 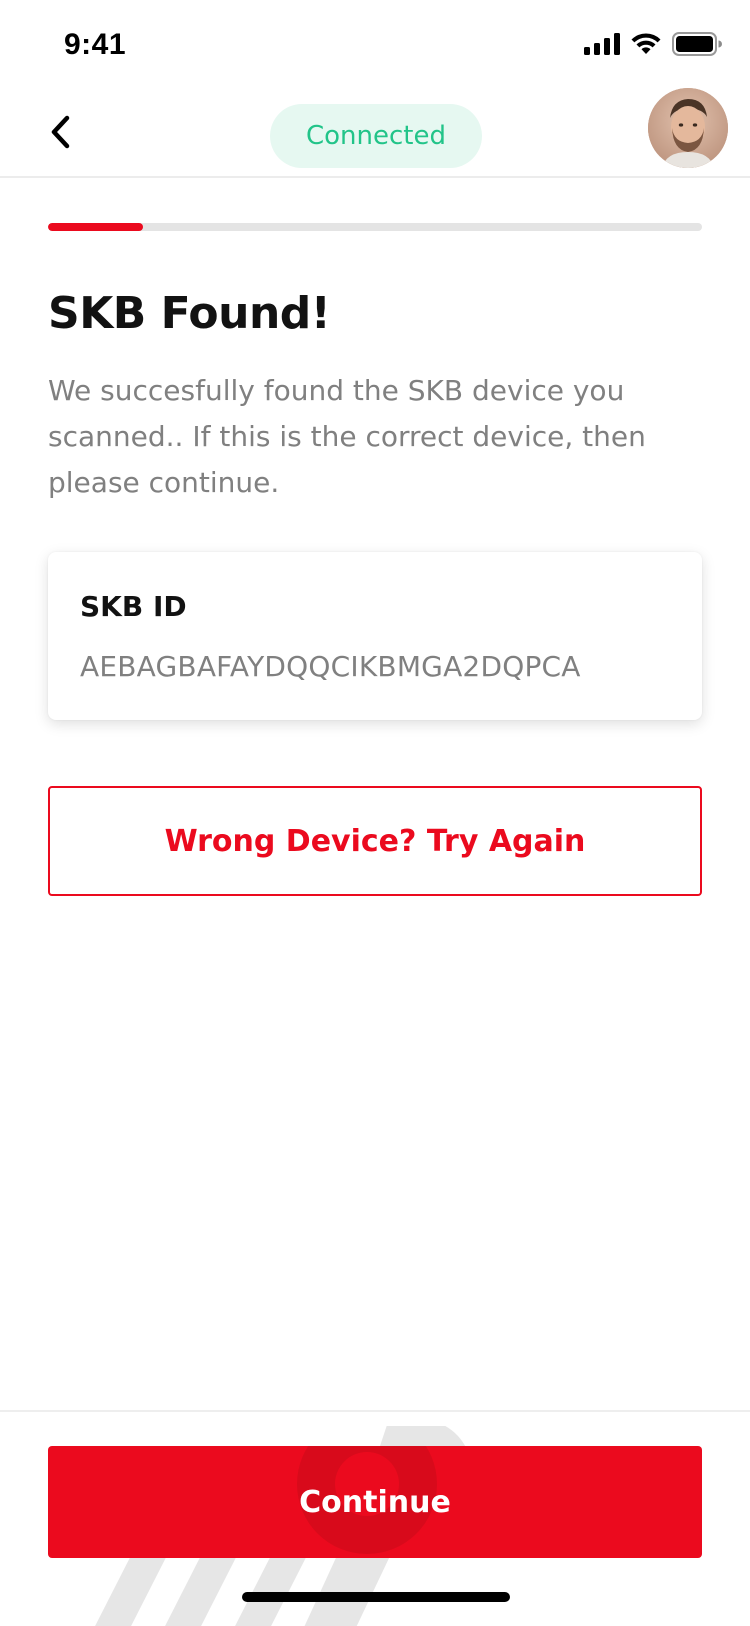 I want to click on status-time: 9:41, so click(x=95, y=44).